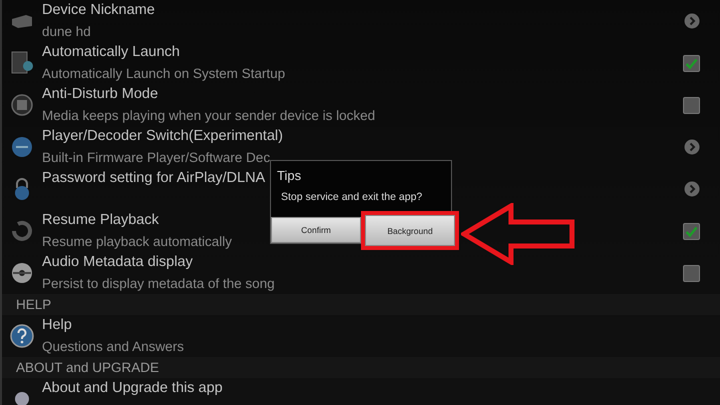  What do you see at coordinates (158, 284) in the screenshot?
I see `setting-summary: Persist to display metadata of the song` at bounding box center [158, 284].